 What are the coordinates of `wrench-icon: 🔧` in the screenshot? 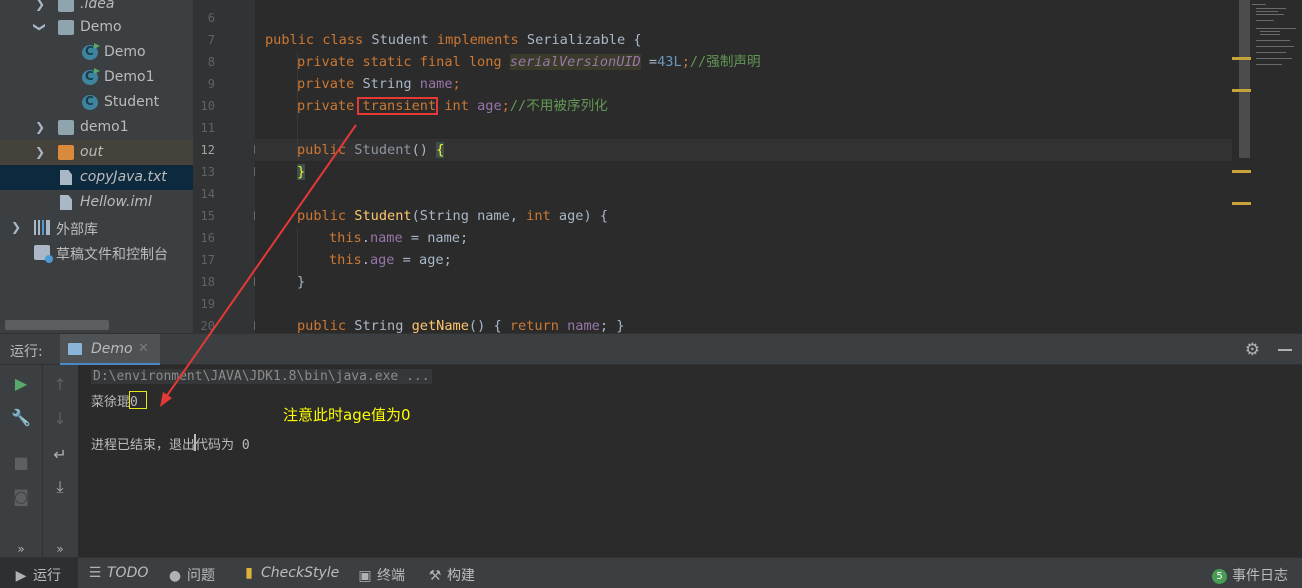 It's located at (21, 418).